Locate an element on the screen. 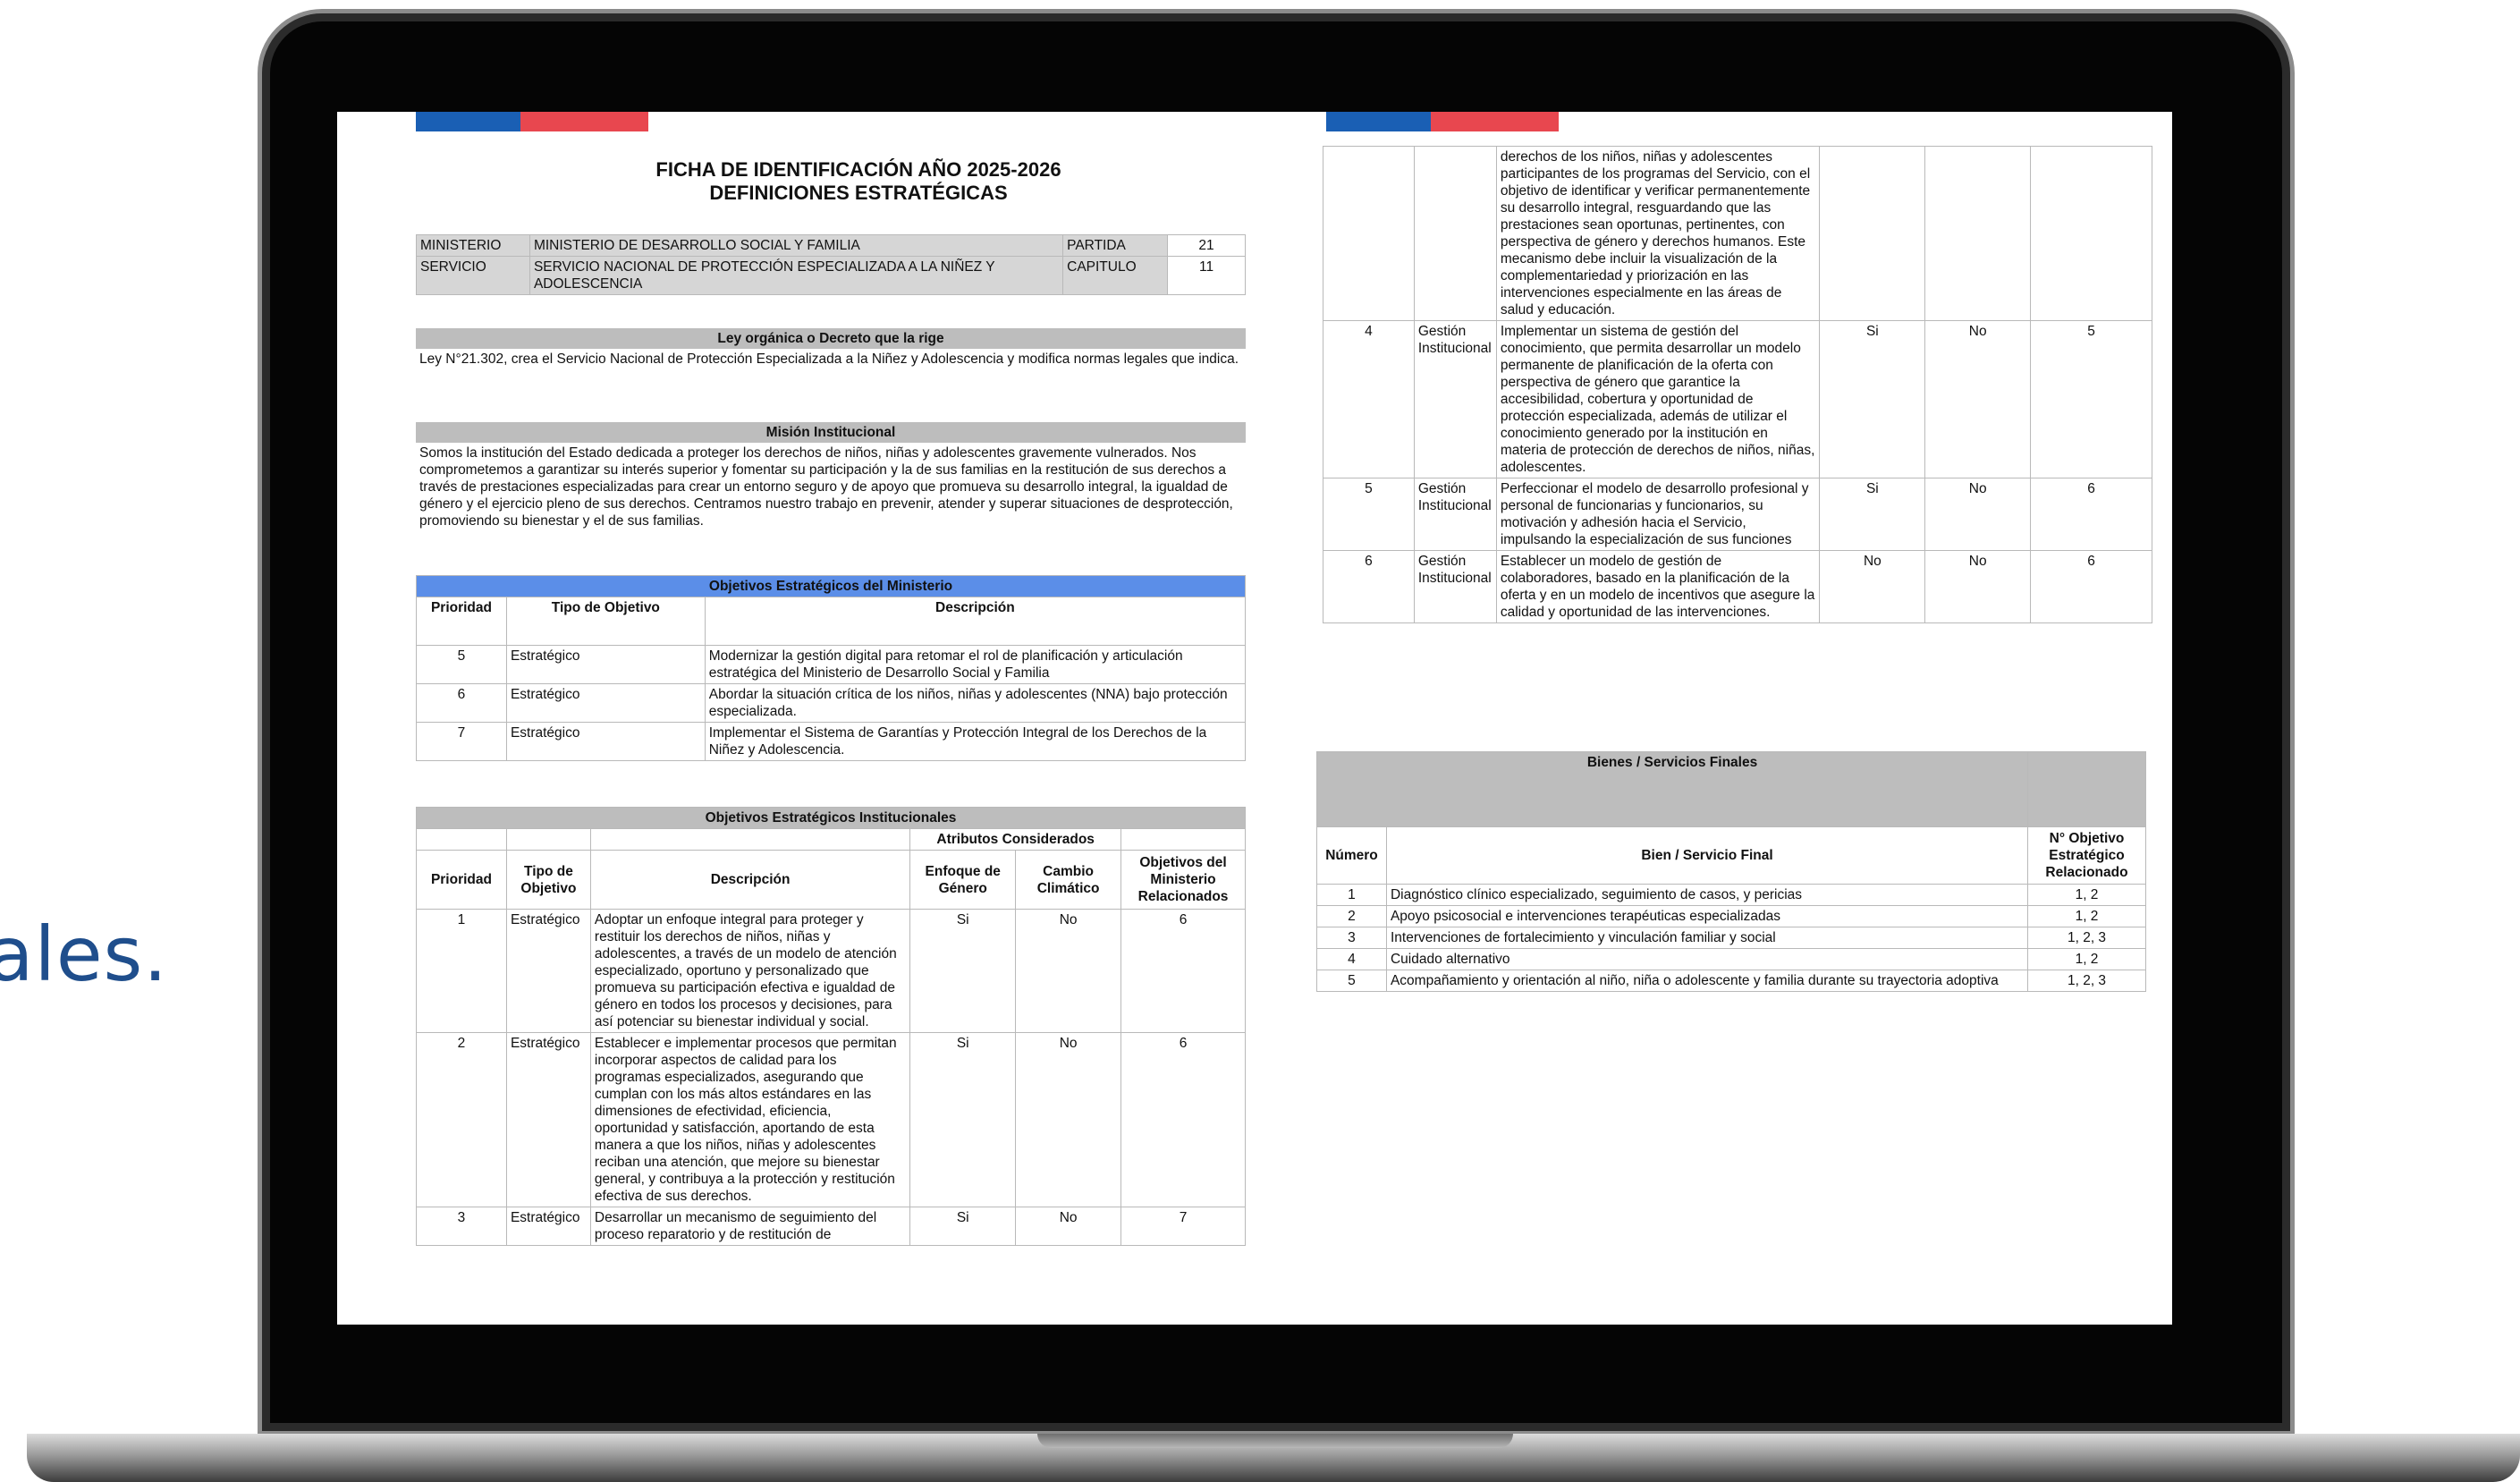 The width and height of the screenshot is (2520, 1482). mision-header: Misión Institucional is located at coordinates (831, 433).